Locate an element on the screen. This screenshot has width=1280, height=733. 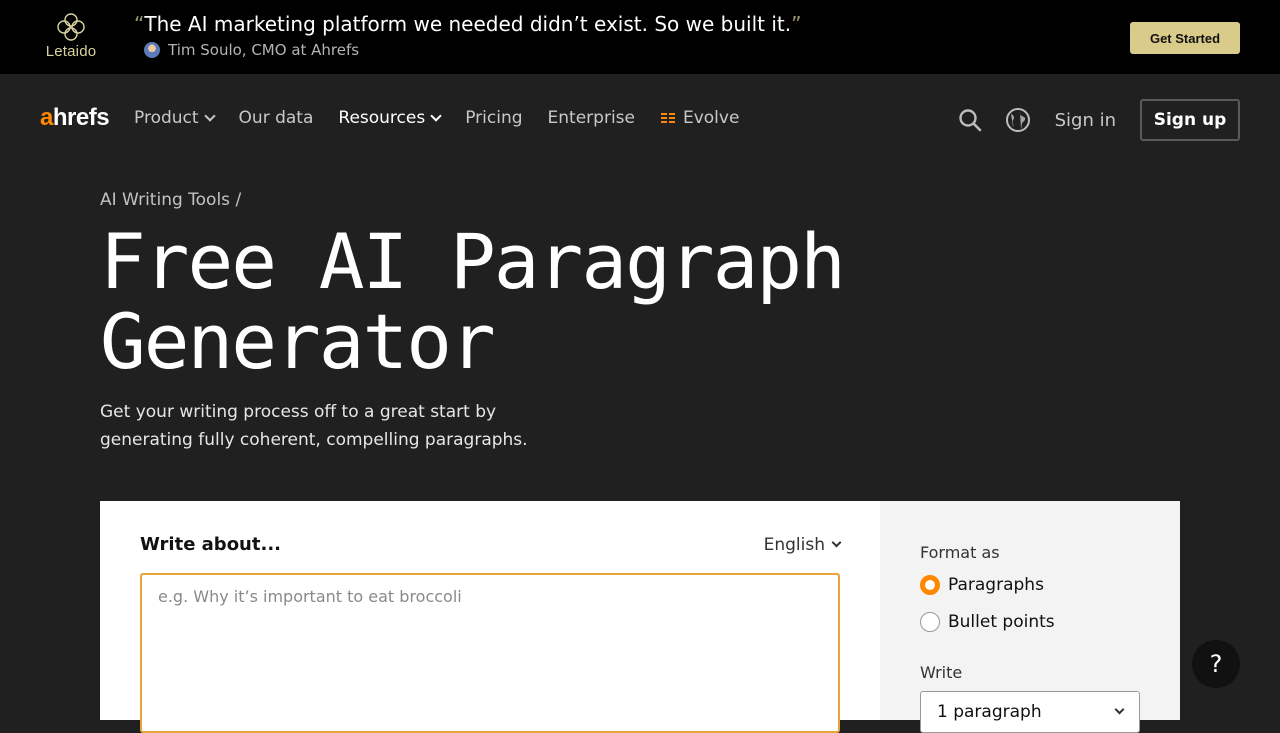
nav-item-our-data: Our data is located at coordinates (276, 118).